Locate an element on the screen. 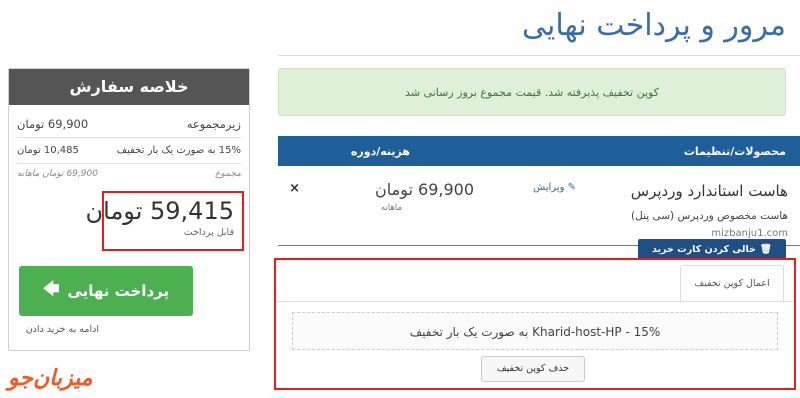 Image resolution: width=800 pixels, height=398 pixels. order-summary-header: خلاصه سفارش is located at coordinates (129, 87).